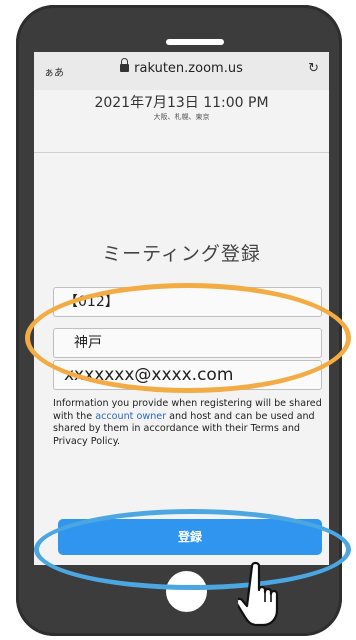 Image resolution: width=356 pixels, height=640 pixels. What do you see at coordinates (181, 254) in the screenshot?
I see `form-title: ミーティング登録` at bounding box center [181, 254].